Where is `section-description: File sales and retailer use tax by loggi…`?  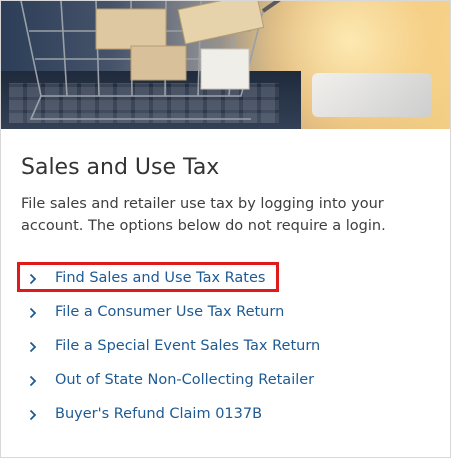
section-description: File sales and retailer use tax by loggi… is located at coordinates (203, 215).